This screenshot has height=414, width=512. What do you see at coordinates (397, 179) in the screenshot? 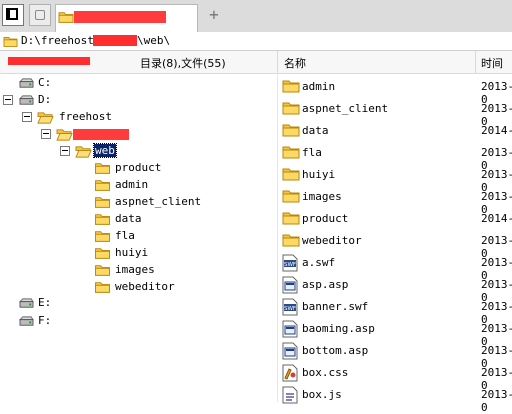
I see `file-list-row: huiyi 2013-0` at bounding box center [397, 179].